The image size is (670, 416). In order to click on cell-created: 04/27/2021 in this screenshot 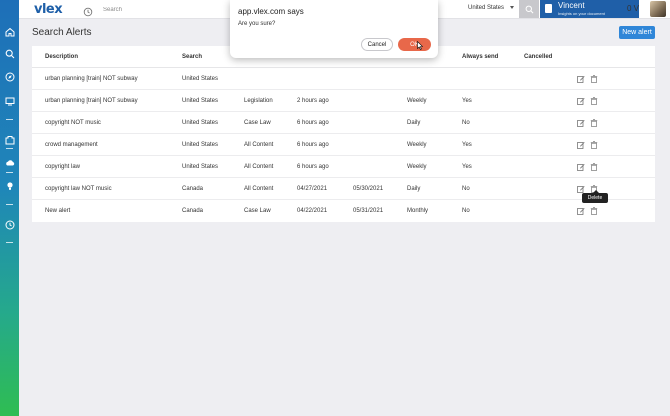, I will do `click(312, 189)`.